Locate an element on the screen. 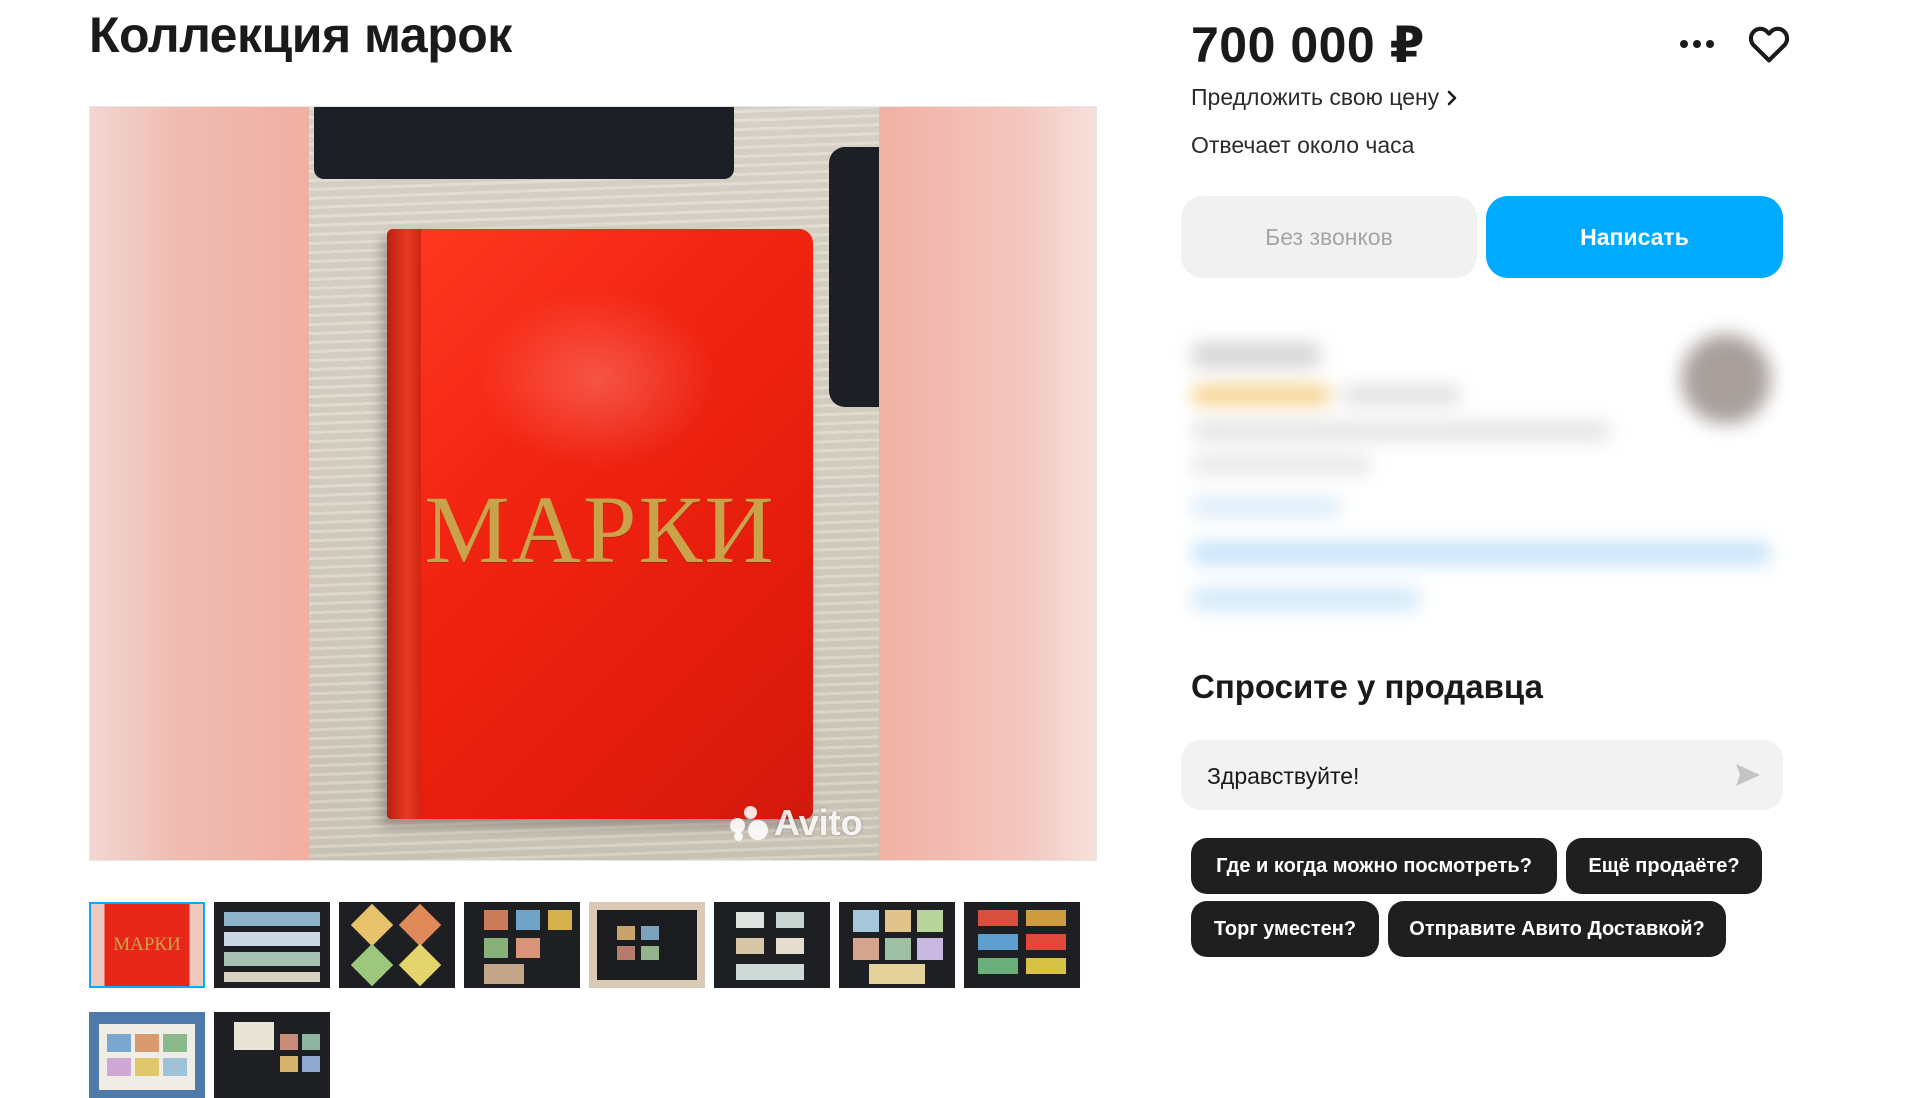 The width and height of the screenshot is (1920, 1098). quick-question-chip: Торг уместен? is located at coordinates (1285, 929).